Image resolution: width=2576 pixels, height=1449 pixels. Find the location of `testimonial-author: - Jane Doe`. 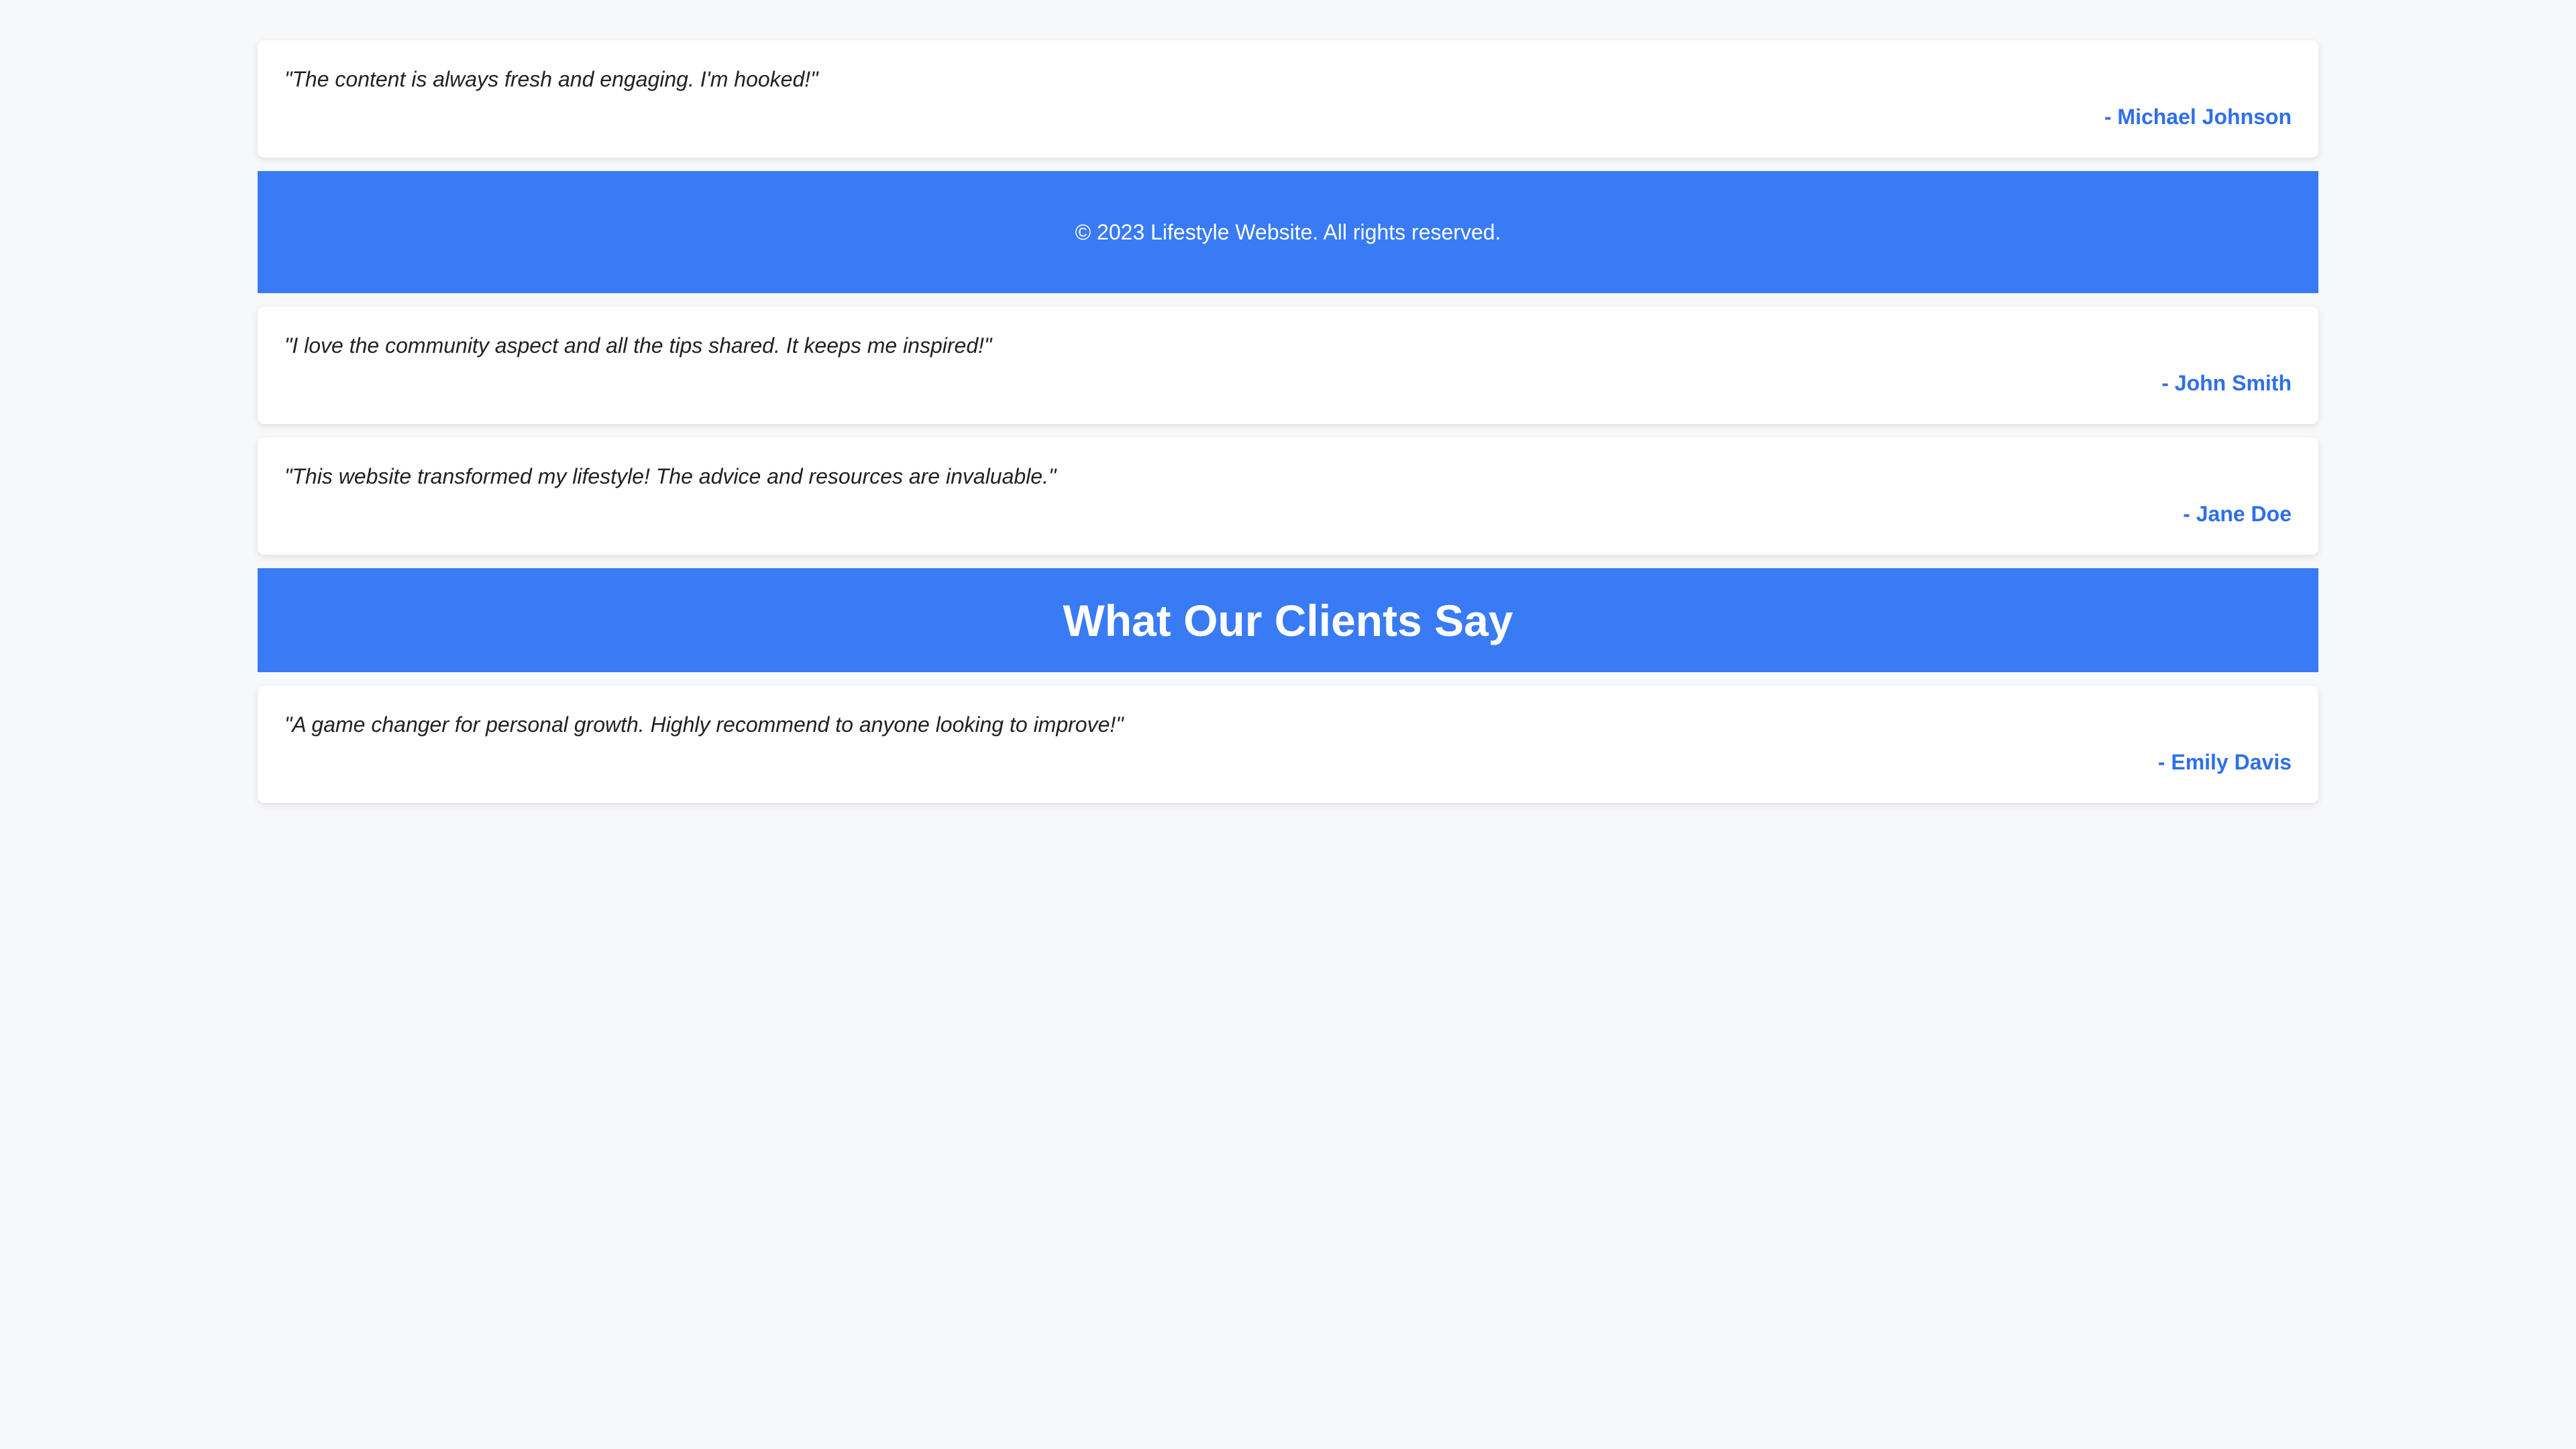

testimonial-author: - Jane Doe is located at coordinates (2237, 514).